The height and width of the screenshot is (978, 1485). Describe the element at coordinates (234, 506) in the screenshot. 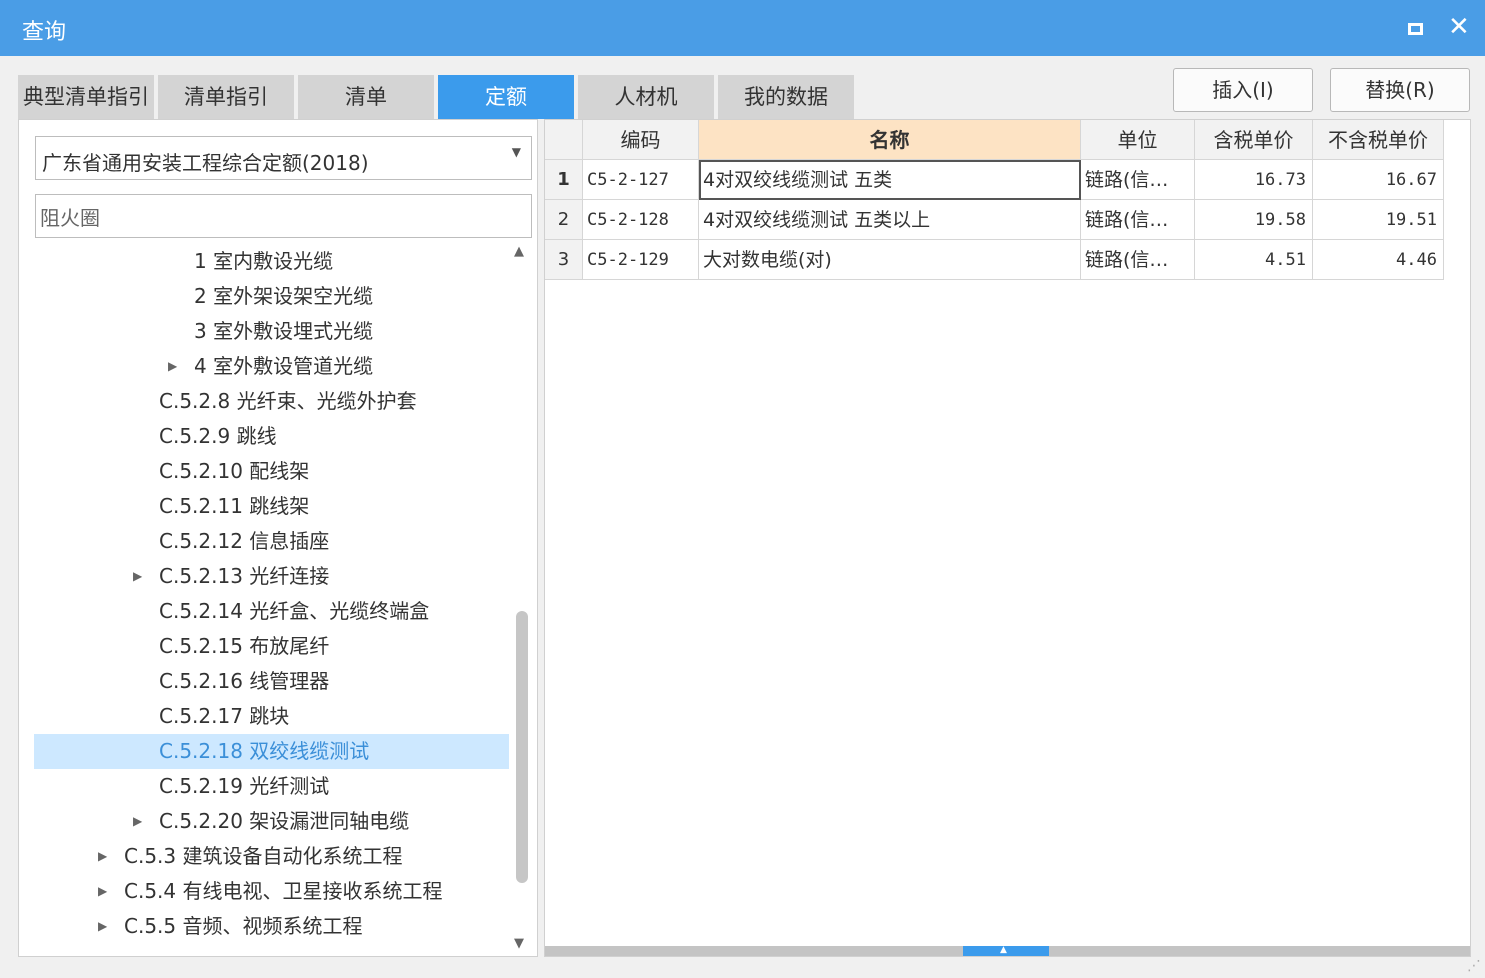

I see `tree-item-label: C.5.2.11 跳线架` at that location.